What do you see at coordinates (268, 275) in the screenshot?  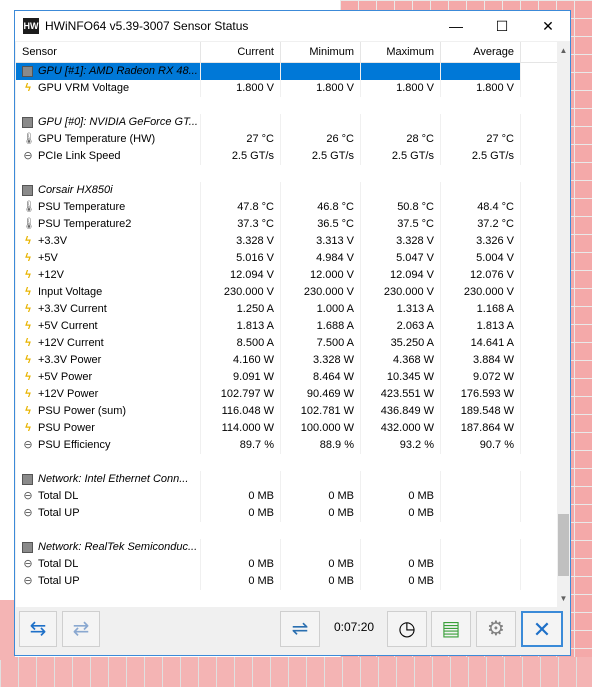 I see `table-row: ϟ +12V 12.094 V 12.000 V 12.094 V 12.076 V` at bounding box center [268, 275].